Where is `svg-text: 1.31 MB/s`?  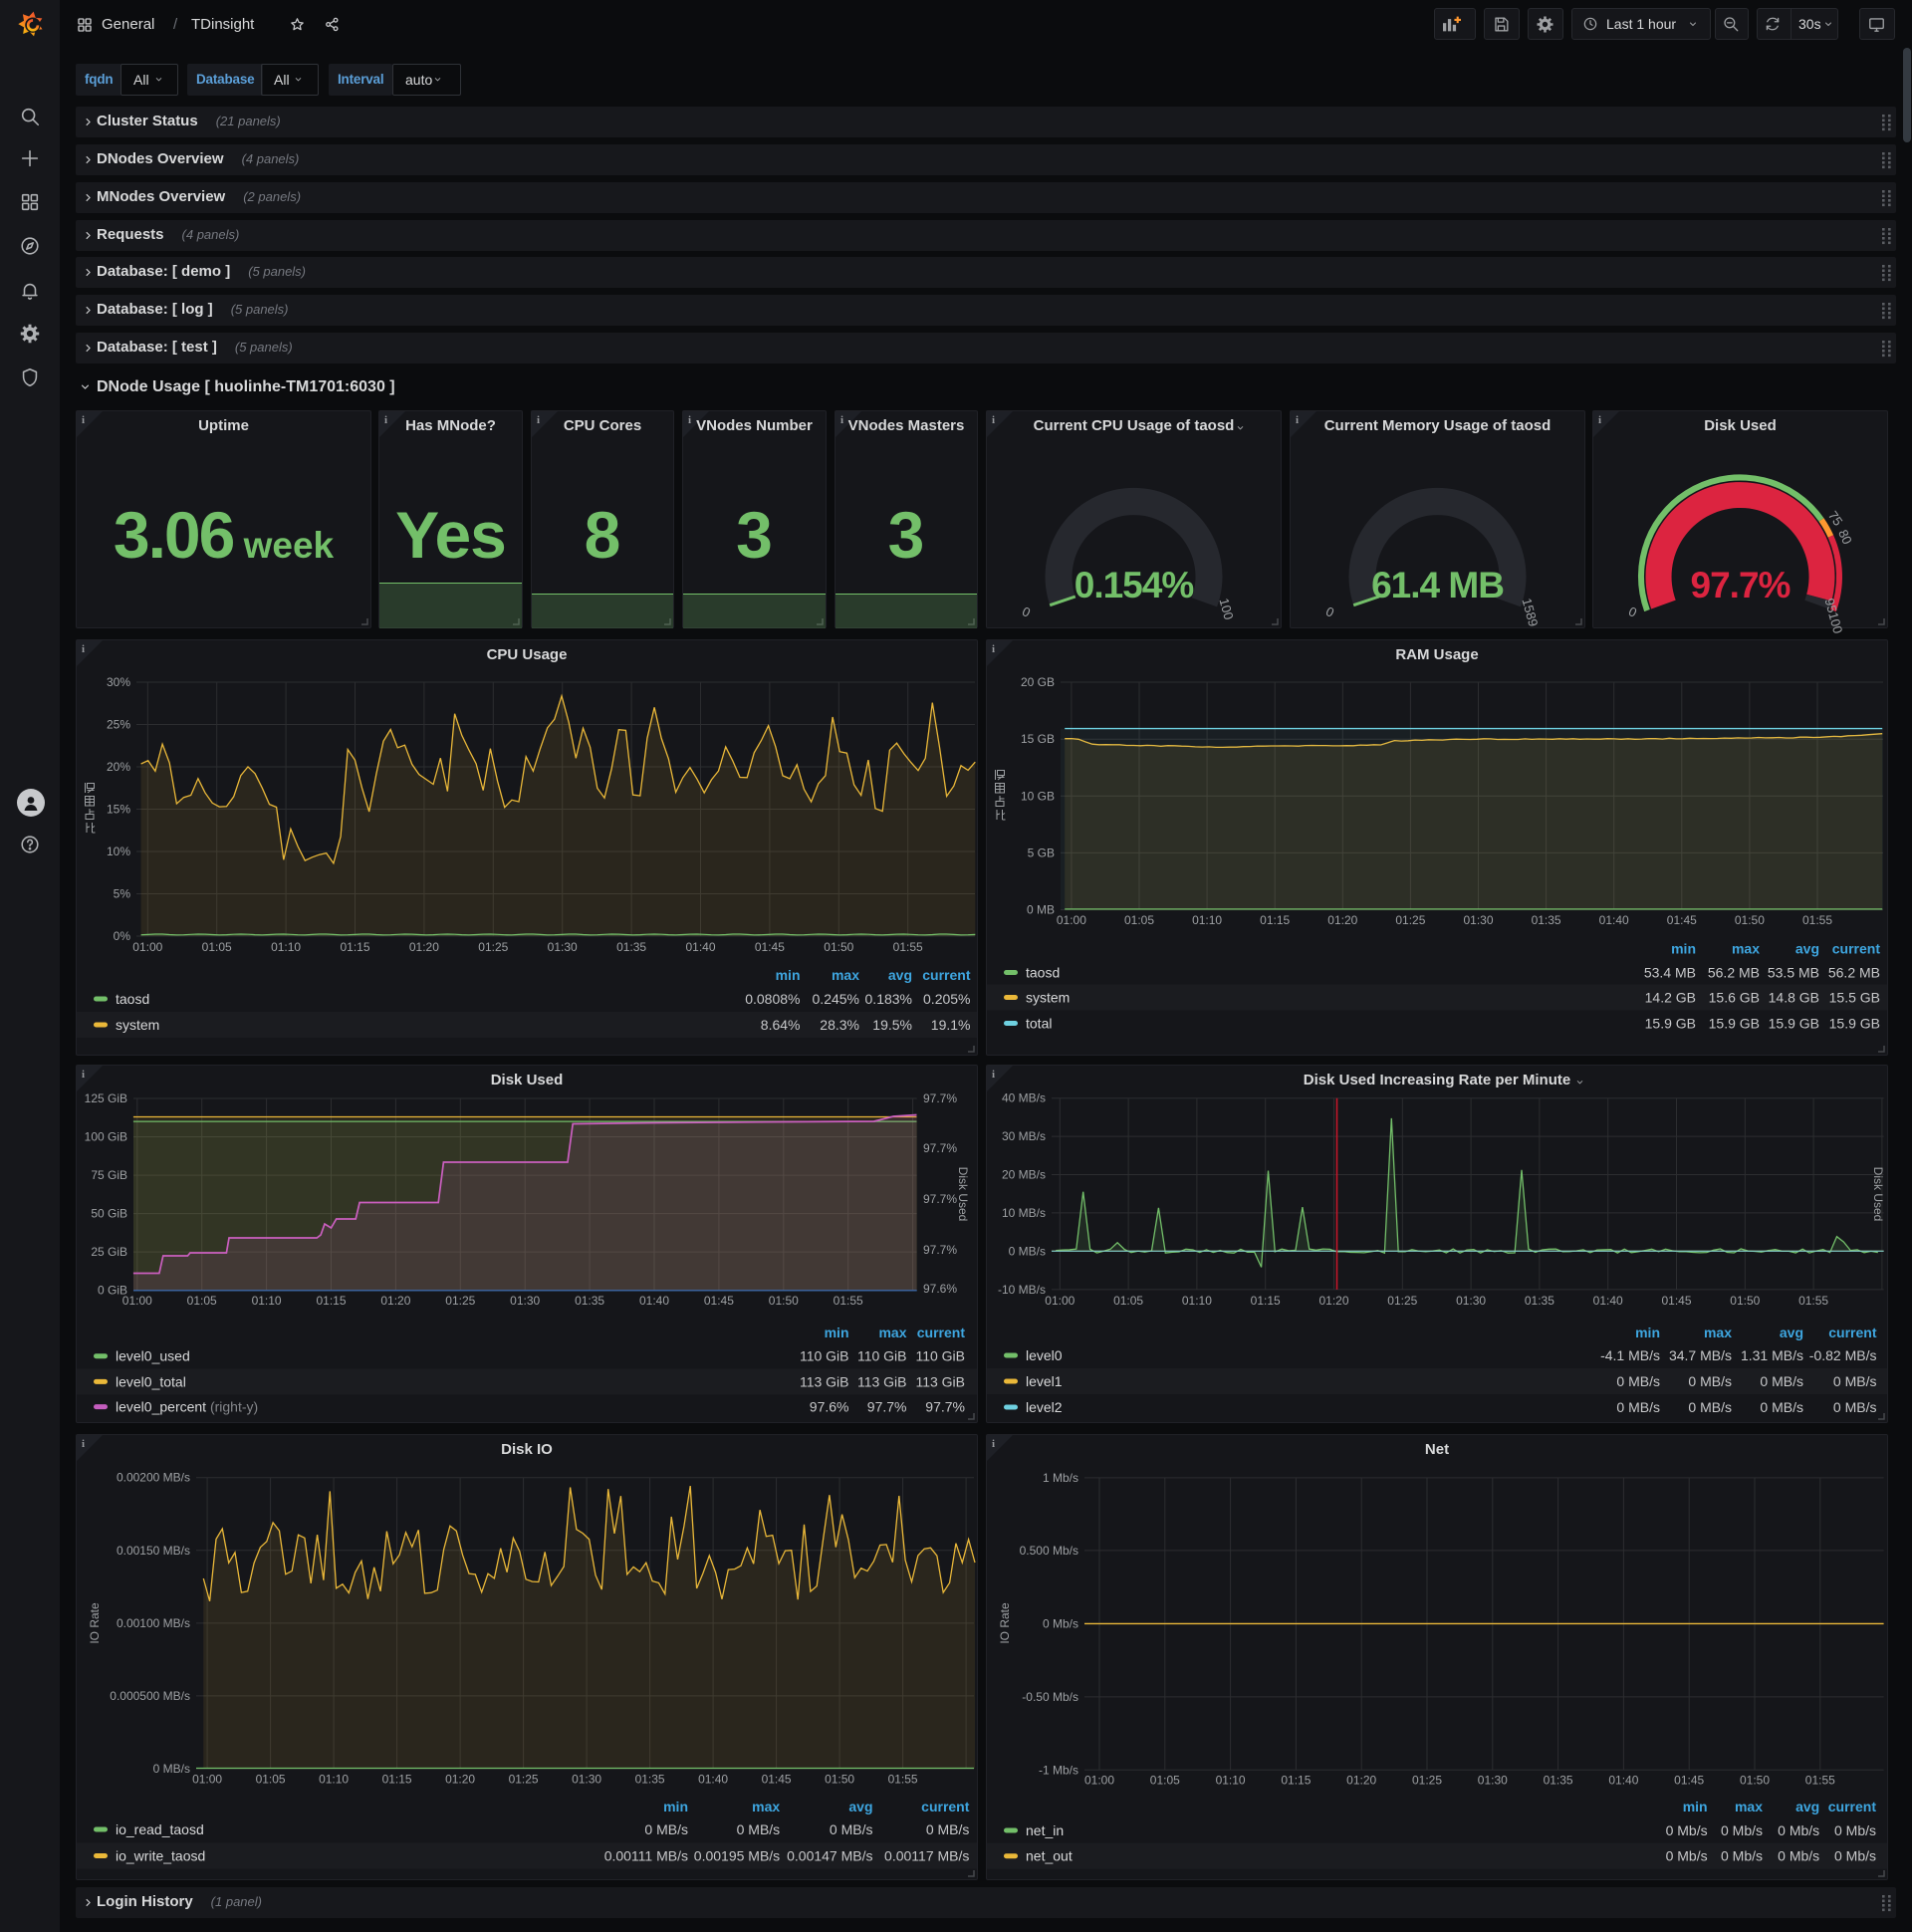
svg-text: 1.31 MB/s is located at coordinates (1772, 1355).